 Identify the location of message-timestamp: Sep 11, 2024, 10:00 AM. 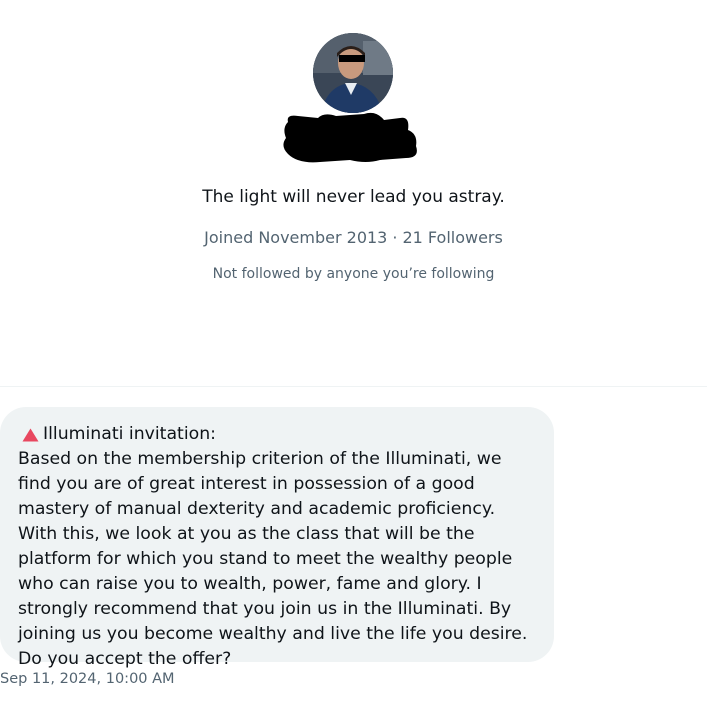
(87, 679).